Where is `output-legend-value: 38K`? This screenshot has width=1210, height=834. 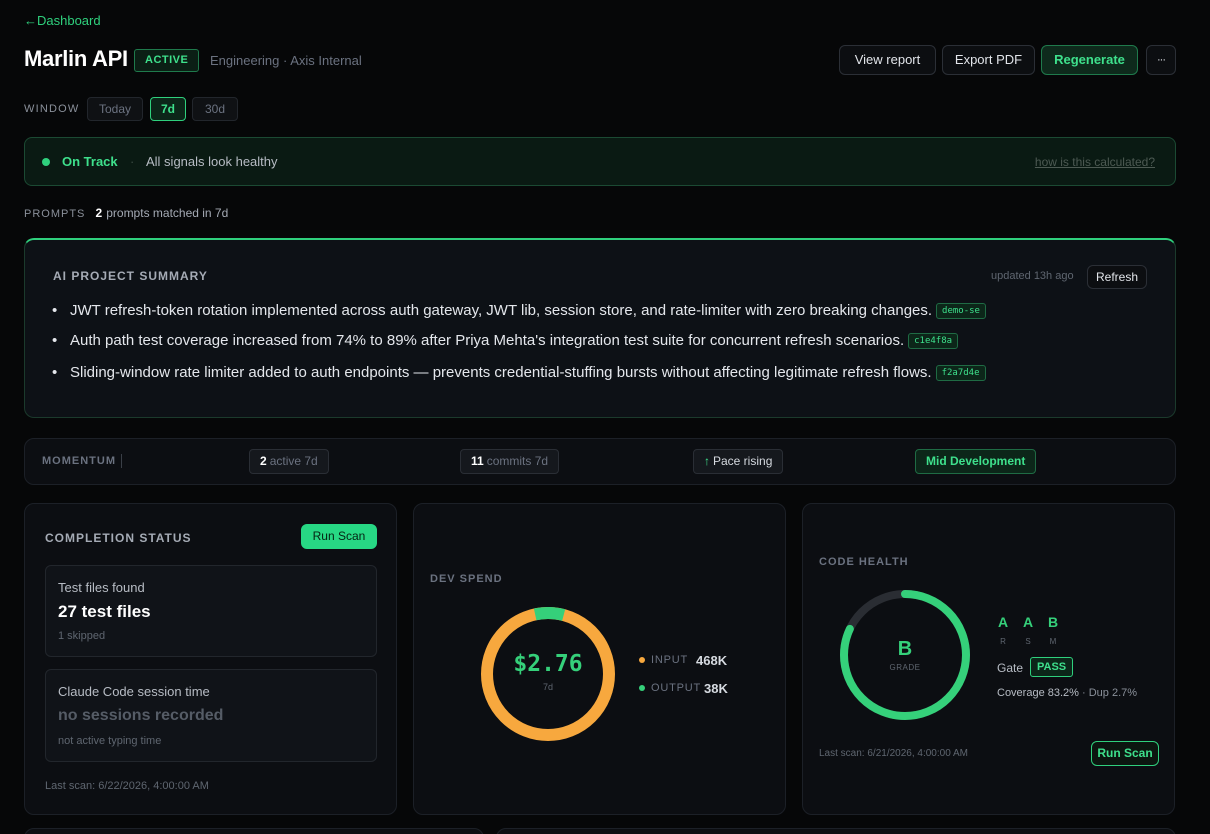
output-legend-value: 38K is located at coordinates (716, 688).